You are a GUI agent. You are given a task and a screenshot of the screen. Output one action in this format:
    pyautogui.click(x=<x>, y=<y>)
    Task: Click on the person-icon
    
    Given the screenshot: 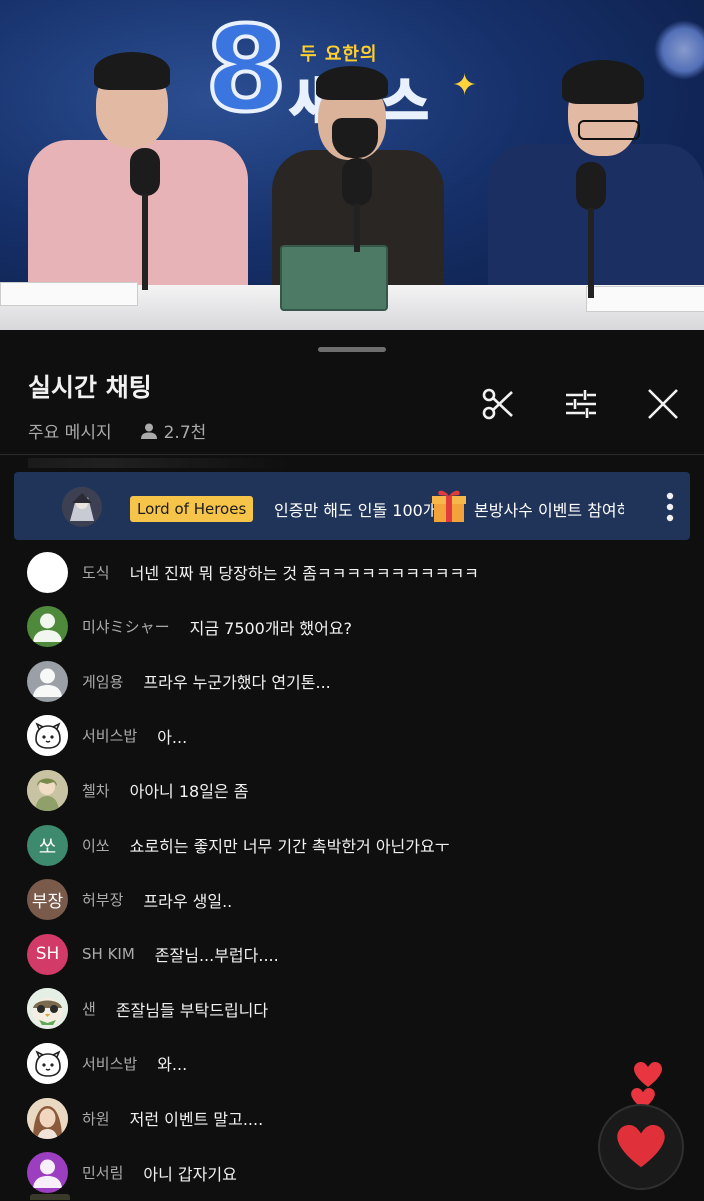 What is the action you would take?
    pyautogui.click(x=152, y=431)
    